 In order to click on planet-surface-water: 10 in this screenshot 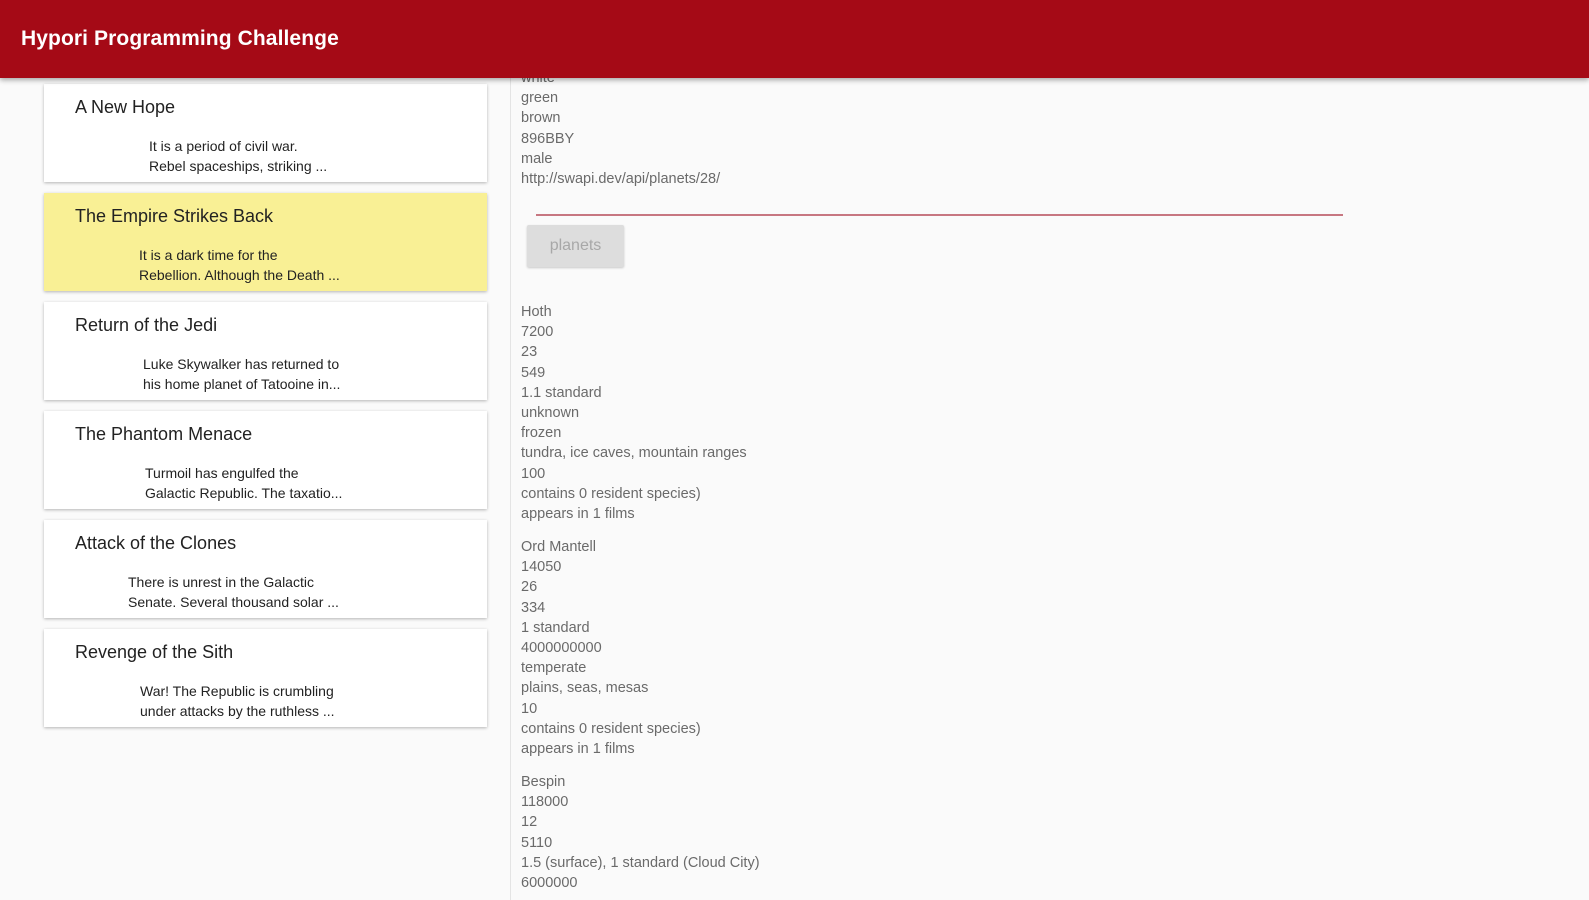, I will do `click(529, 708)`.